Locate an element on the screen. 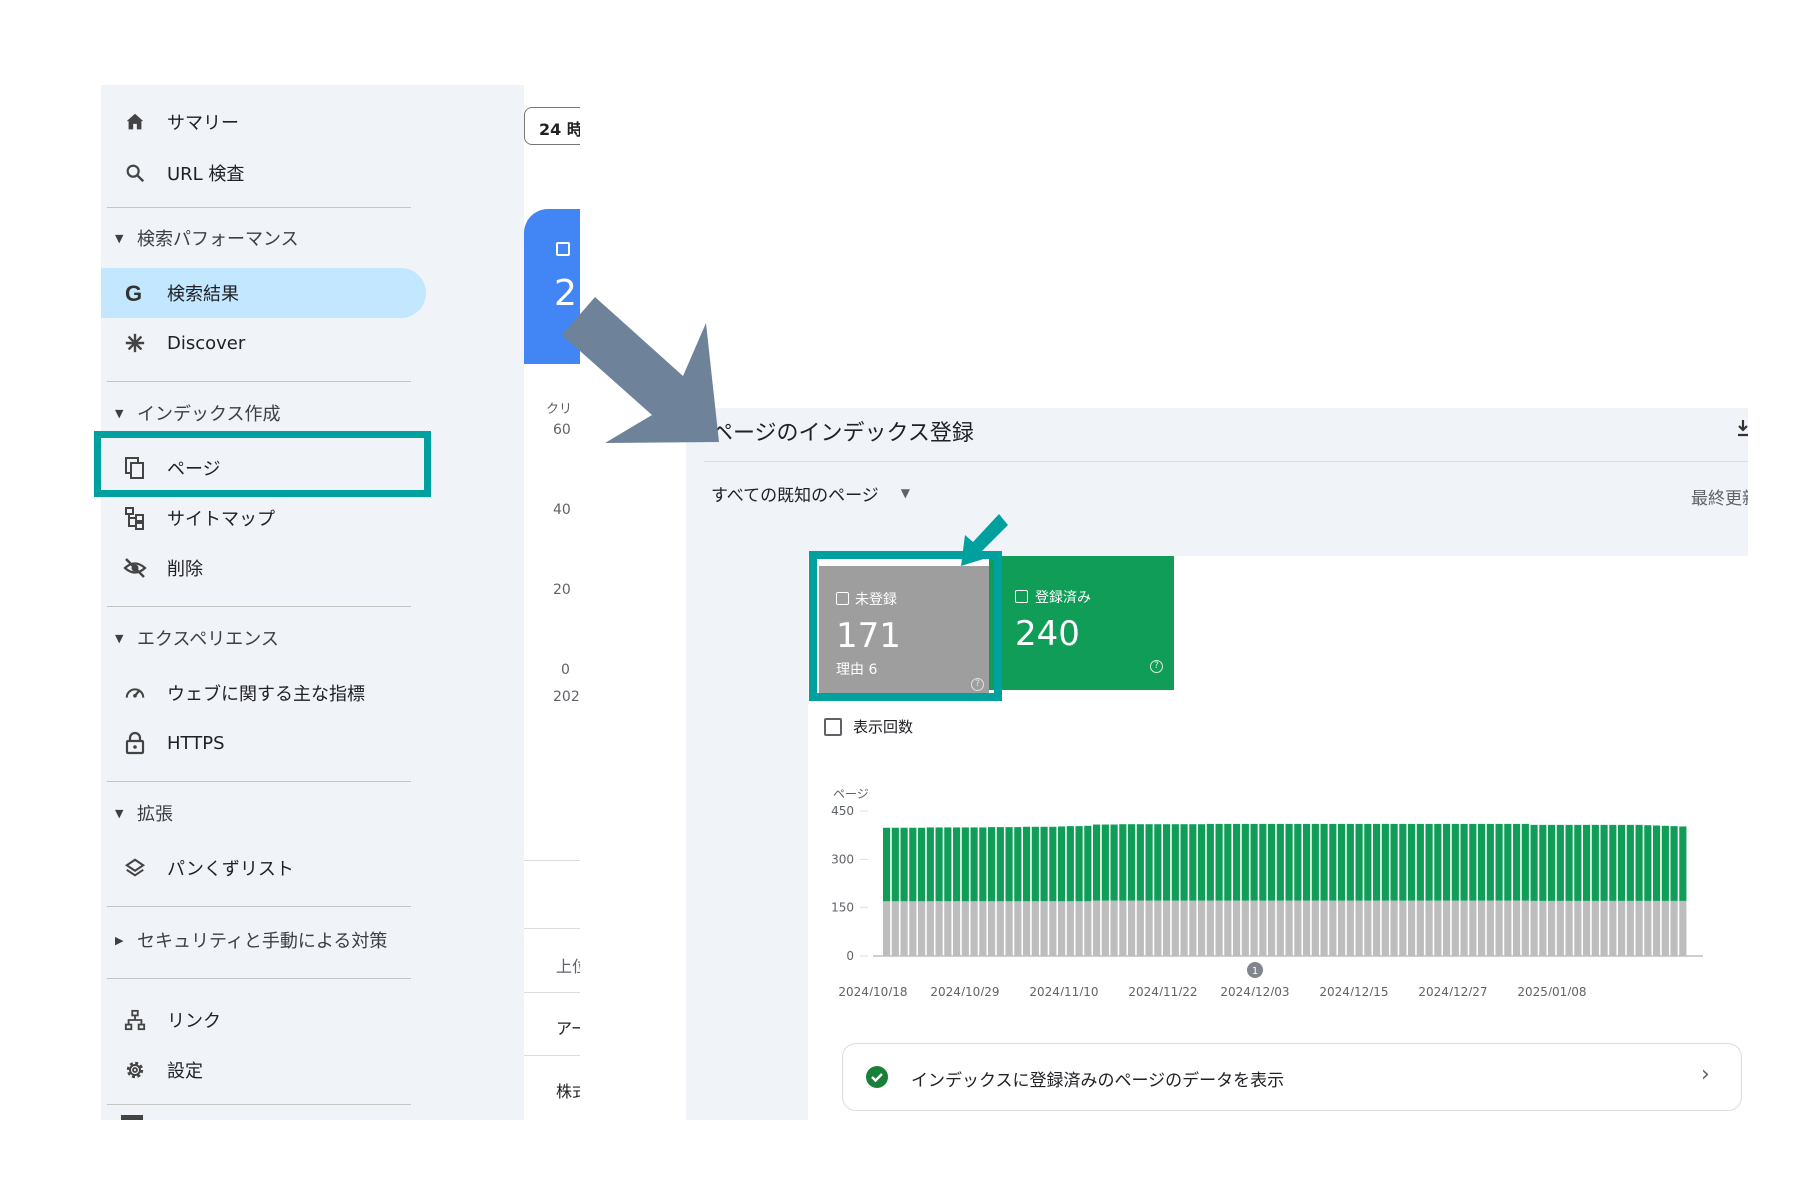  big-arrow is located at coordinates (640, 370).